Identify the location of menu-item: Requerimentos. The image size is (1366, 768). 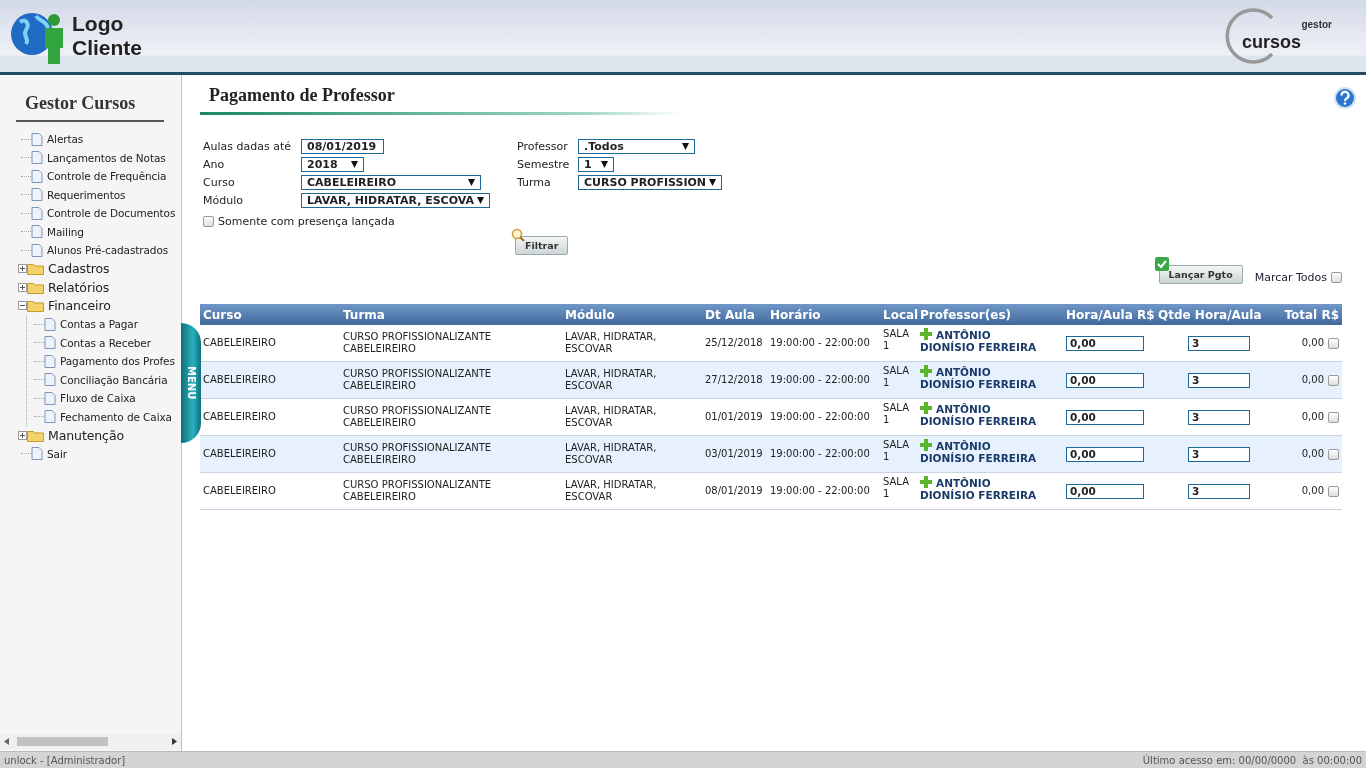
(86, 194).